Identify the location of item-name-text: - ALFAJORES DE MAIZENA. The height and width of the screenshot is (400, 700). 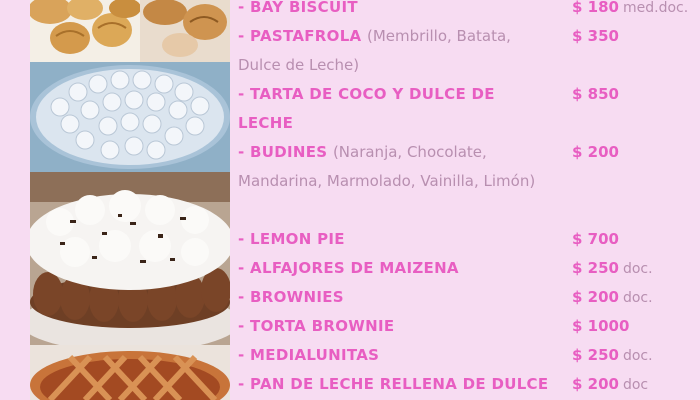
(348, 268).